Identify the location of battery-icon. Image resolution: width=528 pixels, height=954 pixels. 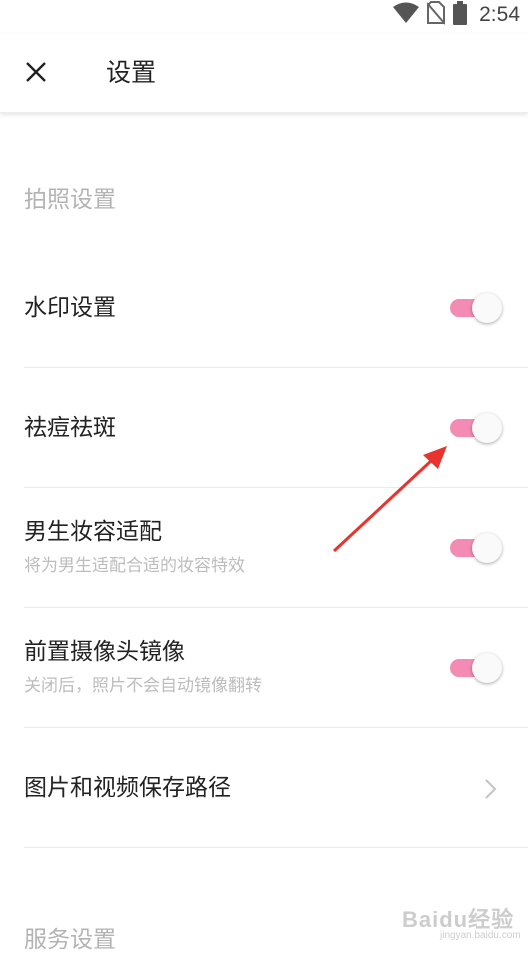
(460, 15).